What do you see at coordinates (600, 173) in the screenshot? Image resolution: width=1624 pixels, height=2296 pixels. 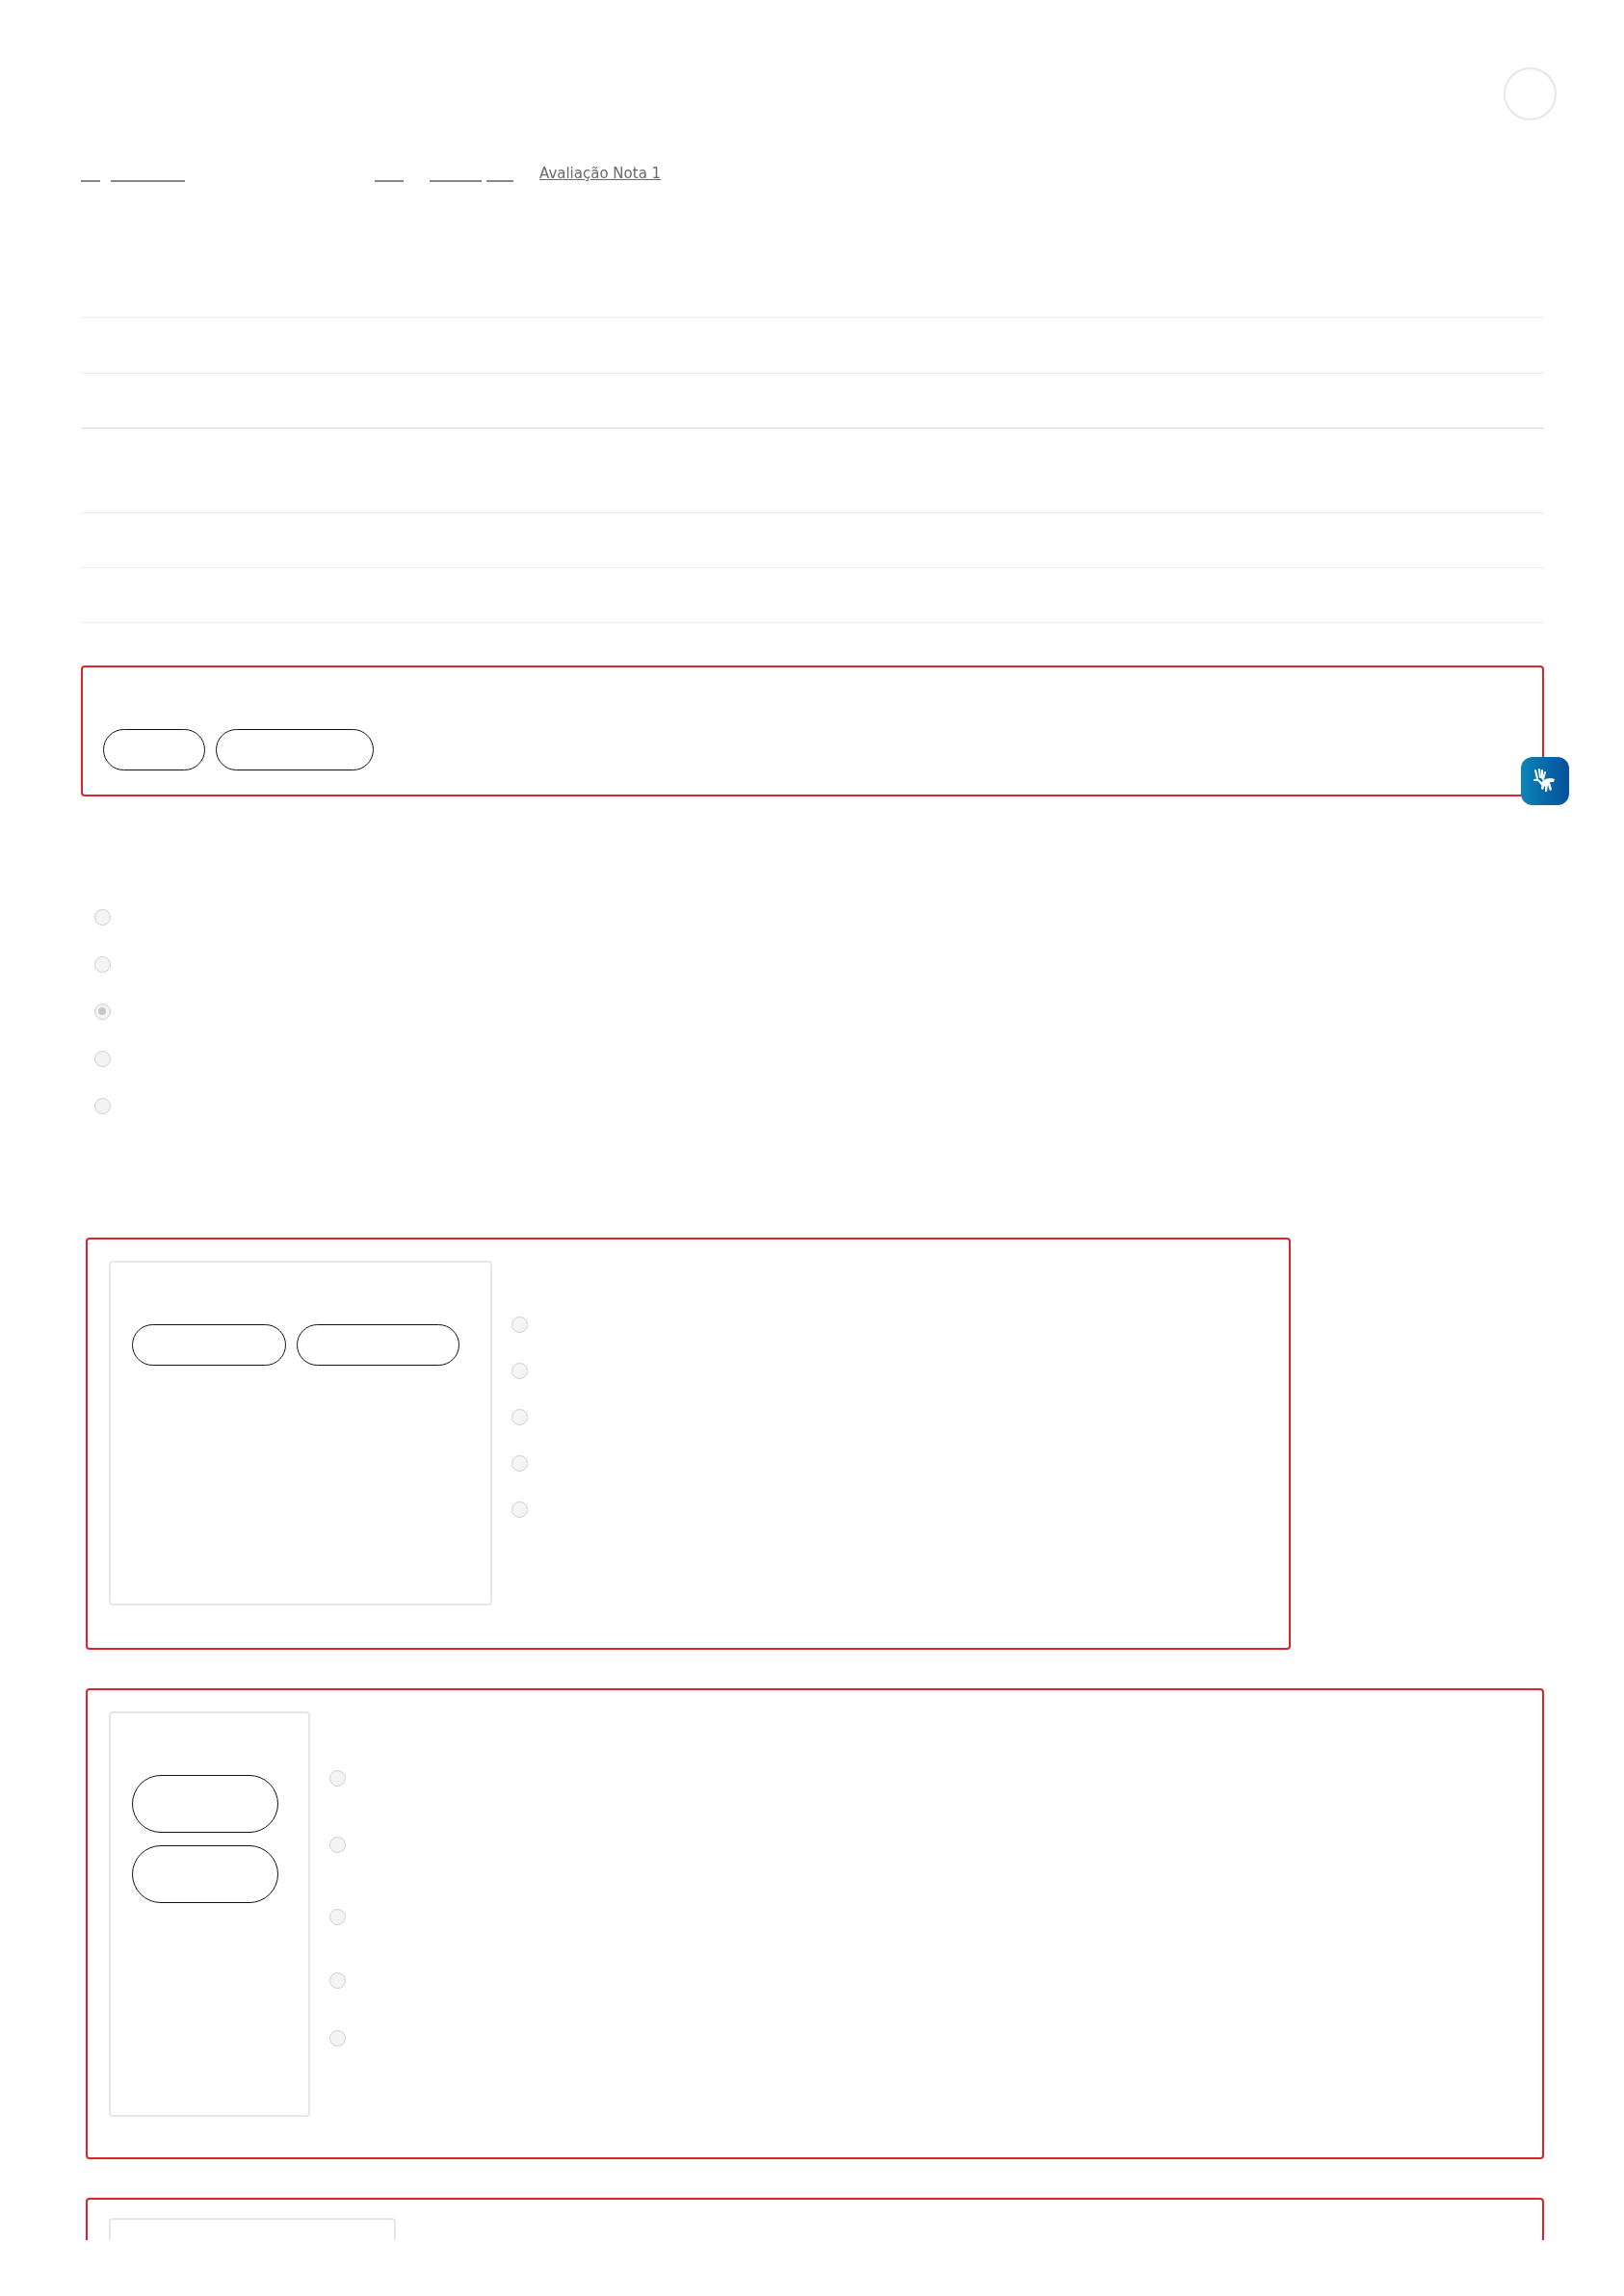 I see `breadcrumb-link: Avaliação Nota 1` at bounding box center [600, 173].